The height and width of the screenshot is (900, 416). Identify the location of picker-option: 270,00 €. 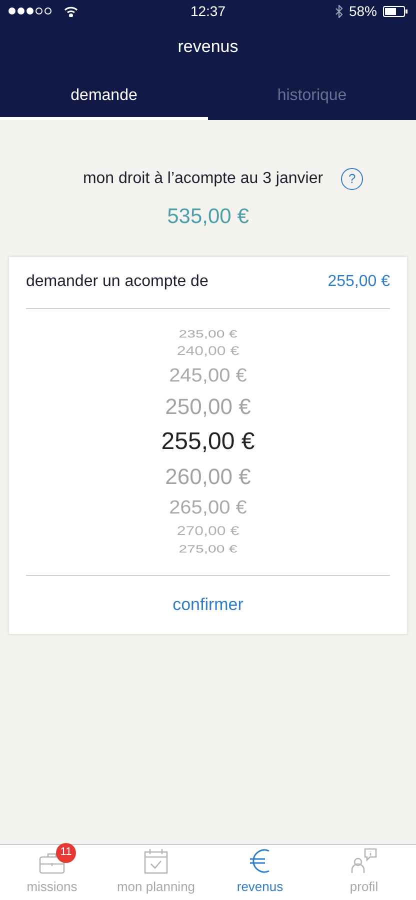
(208, 531).